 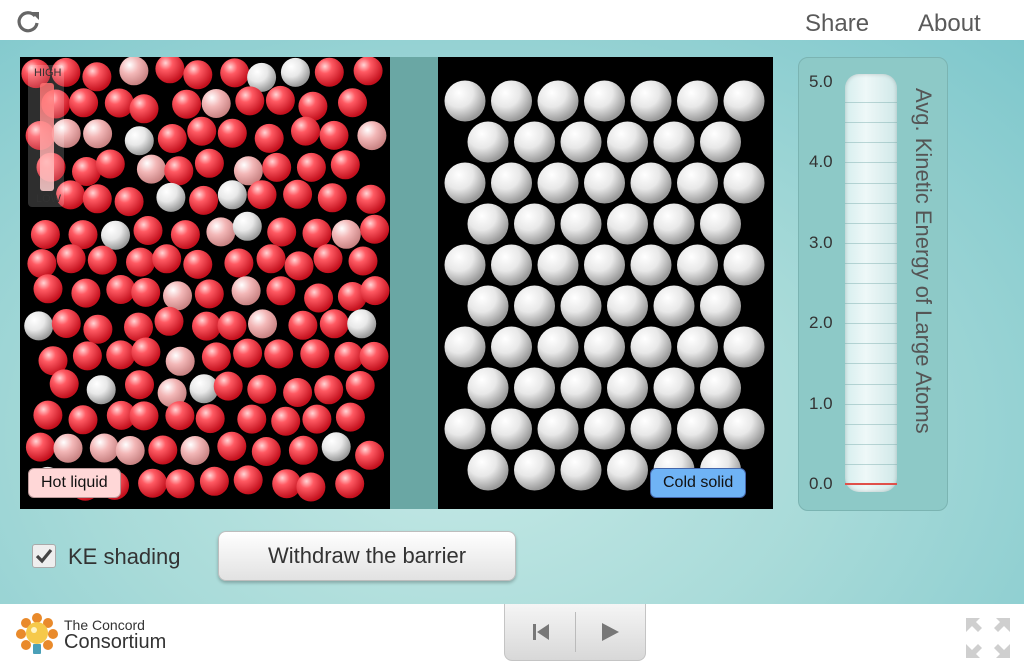 What do you see at coordinates (104, 625) in the screenshot?
I see `logo-line-1: The Concord` at bounding box center [104, 625].